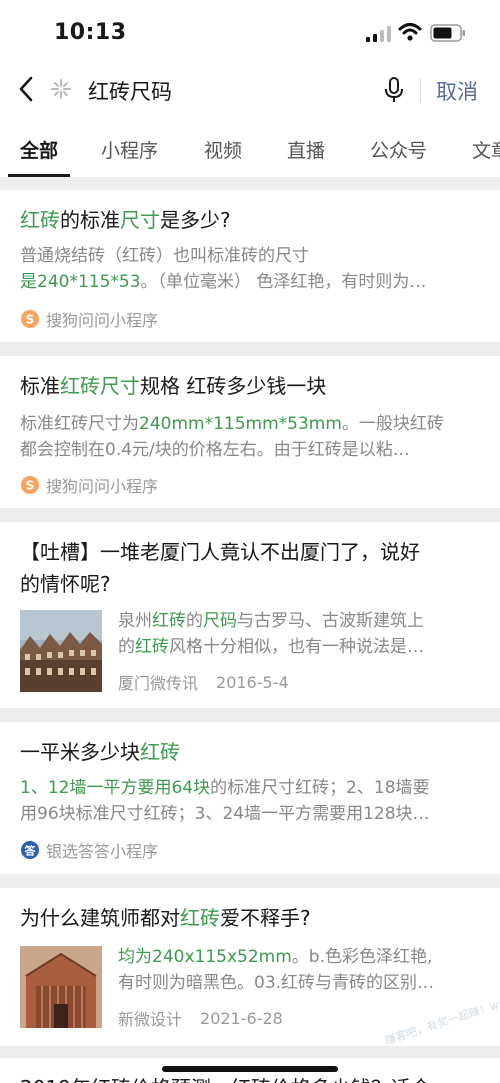 The width and height of the screenshot is (500, 1083). I want to click on snippet-line: 1、12墙一平方要用64块的标准尺寸红砖；2、18墙要, so click(250, 788).